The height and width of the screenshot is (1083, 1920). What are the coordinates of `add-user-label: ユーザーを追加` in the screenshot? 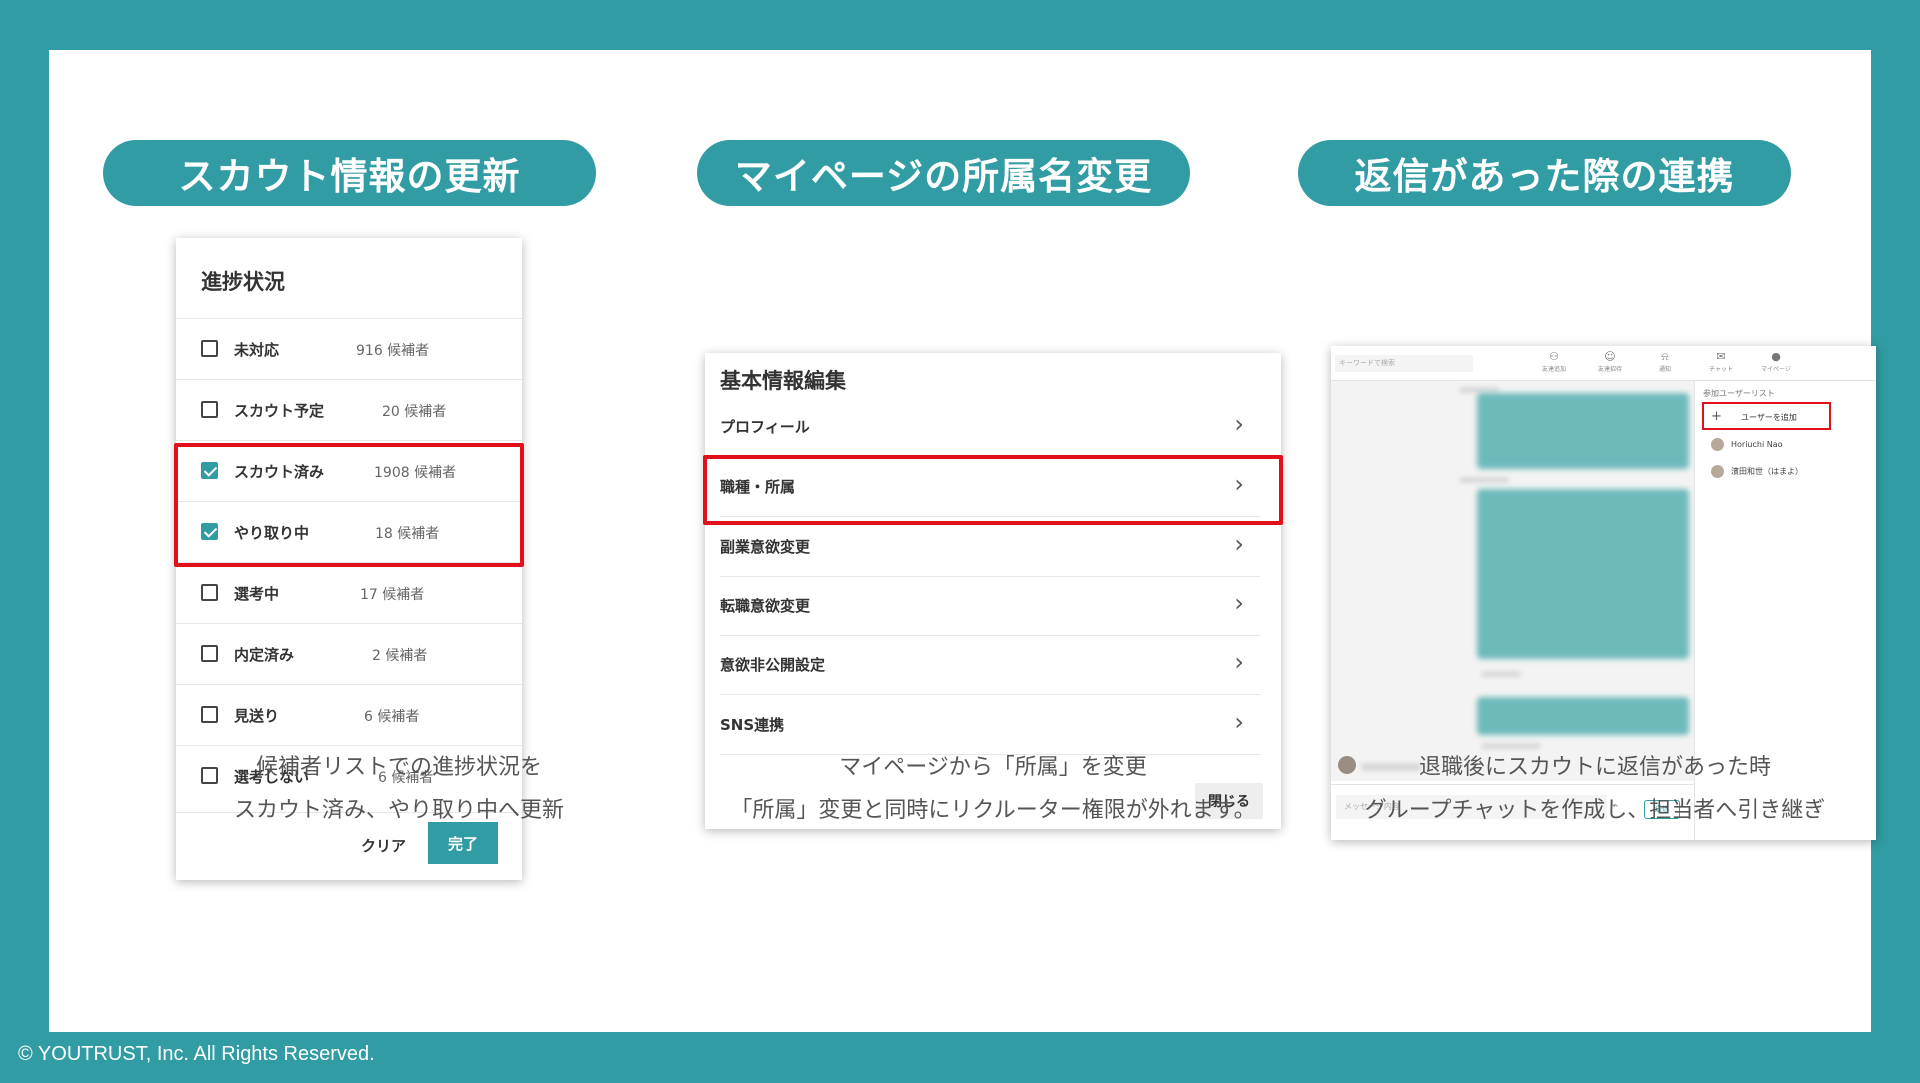 It's located at (1769, 417).